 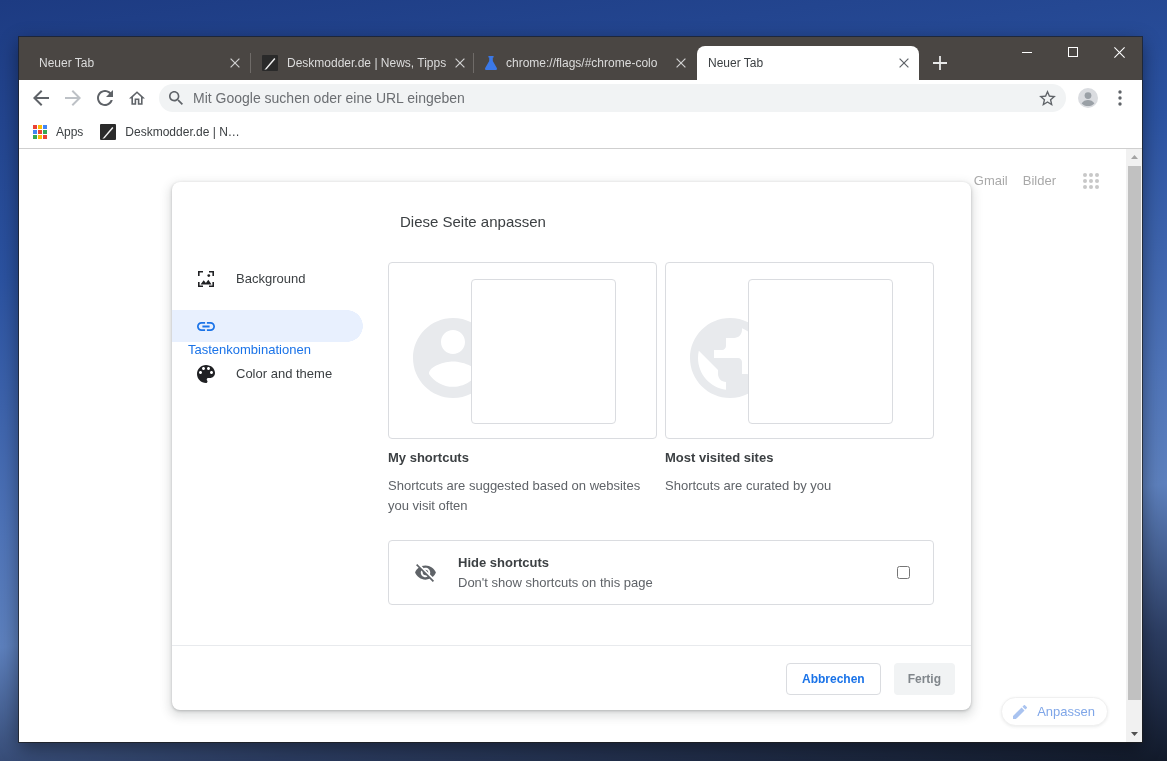 What do you see at coordinates (503, 562) in the screenshot?
I see `setting-title: Hide shortcuts` at bounding box center [503, 562].